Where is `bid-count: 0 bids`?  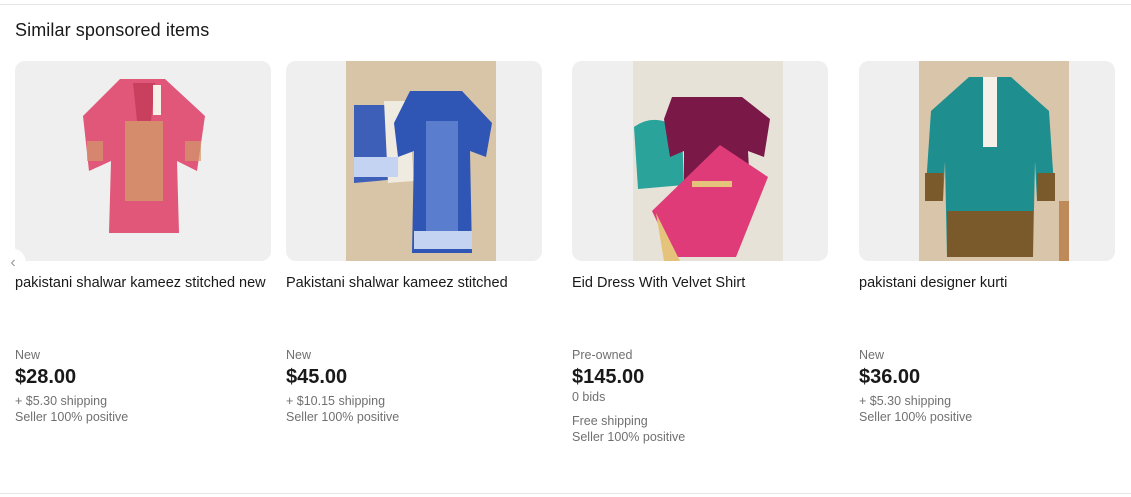 bid-count: 0 bids is located at coordinates (589, 397).